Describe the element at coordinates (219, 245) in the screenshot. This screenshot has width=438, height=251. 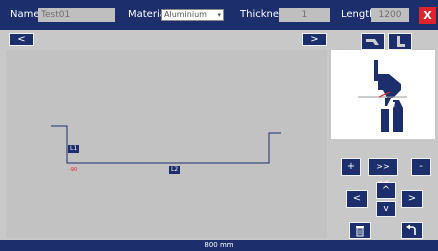
I see `width-readout: 800 mm` at that location.